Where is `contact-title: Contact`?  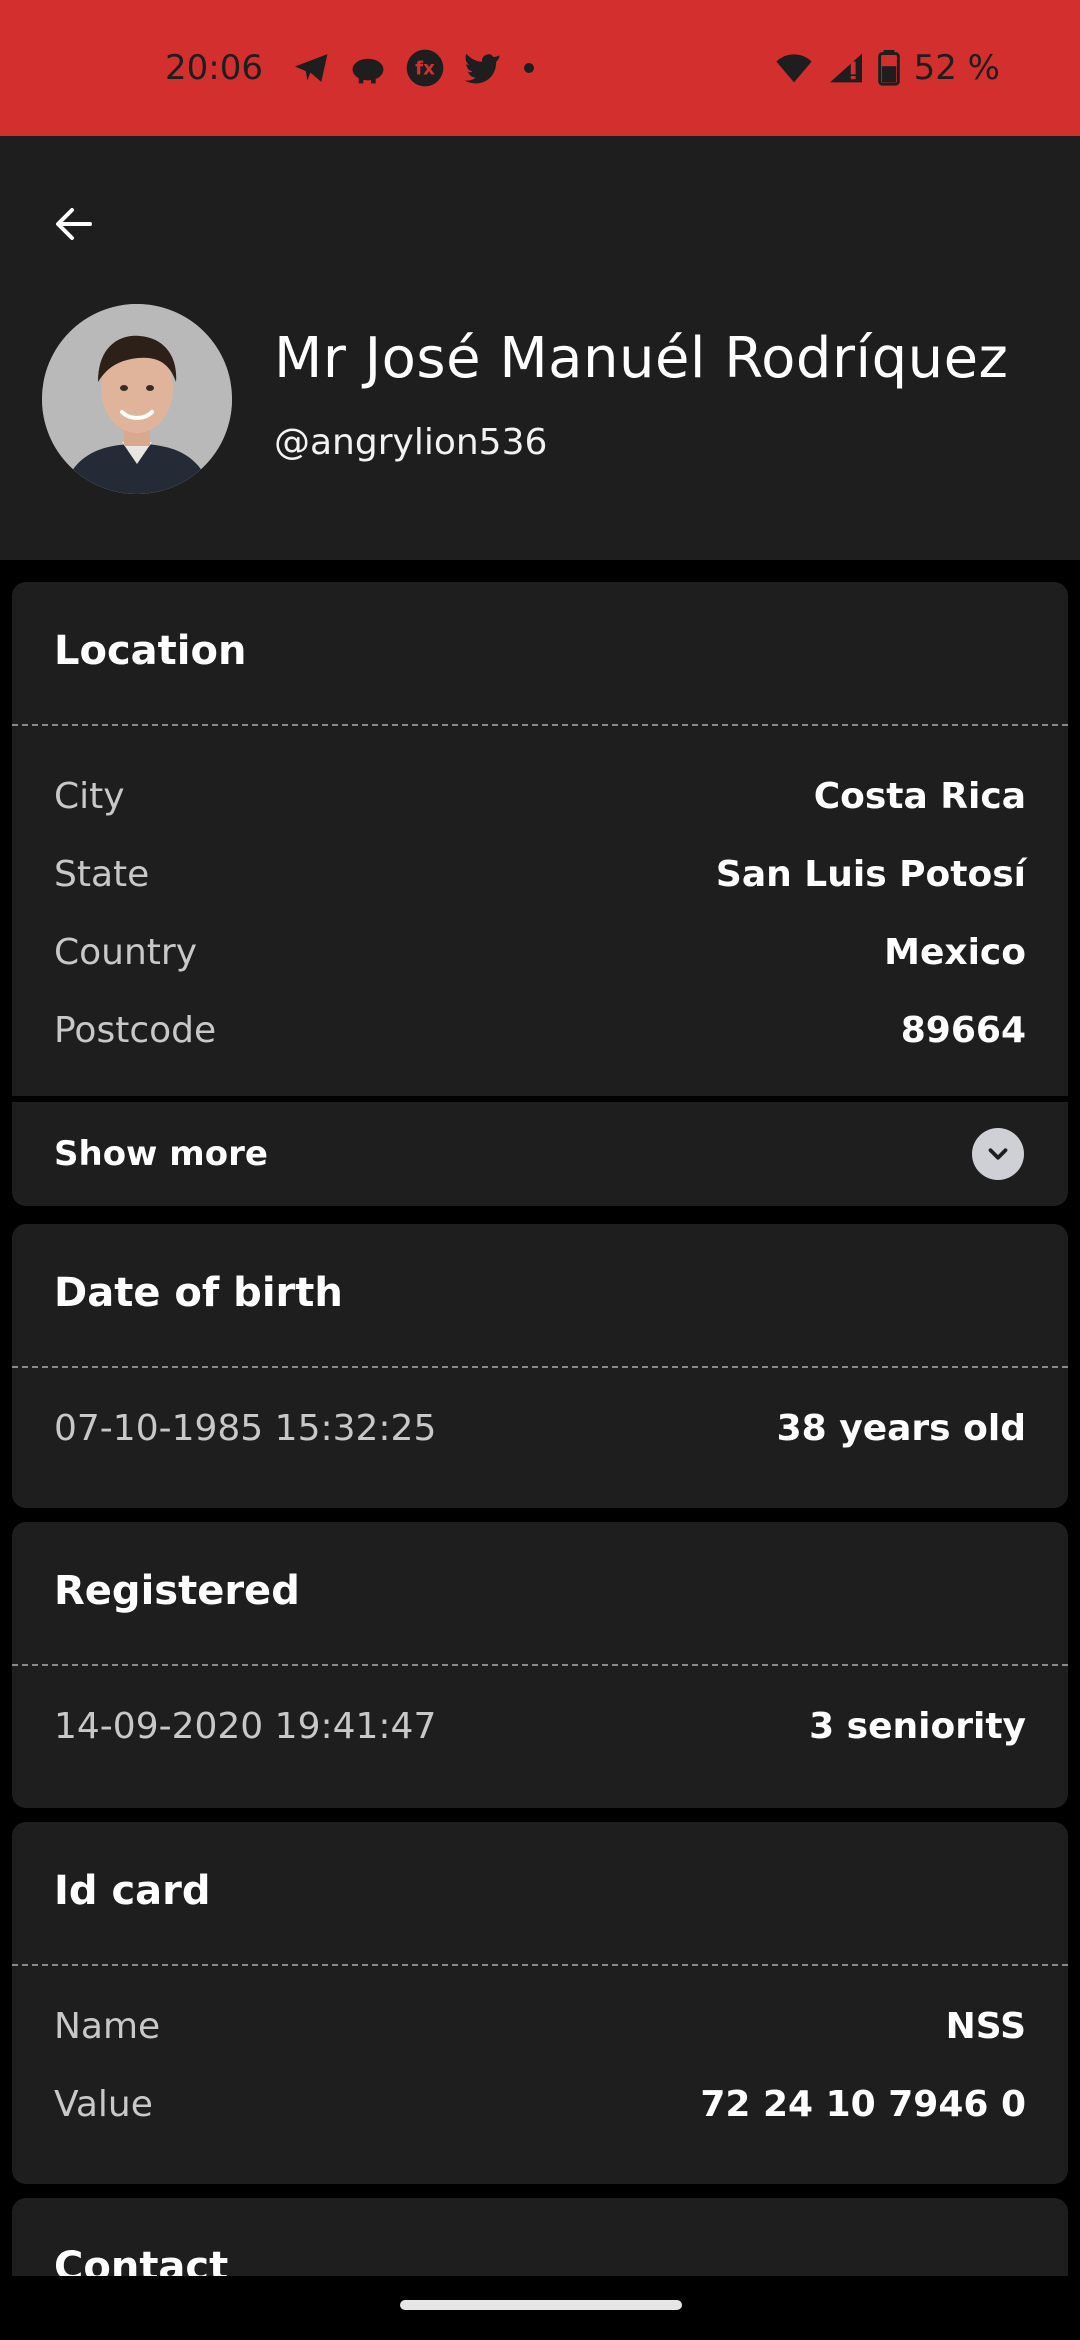 contact-title: Contact is located at coordinates (141, 2260).